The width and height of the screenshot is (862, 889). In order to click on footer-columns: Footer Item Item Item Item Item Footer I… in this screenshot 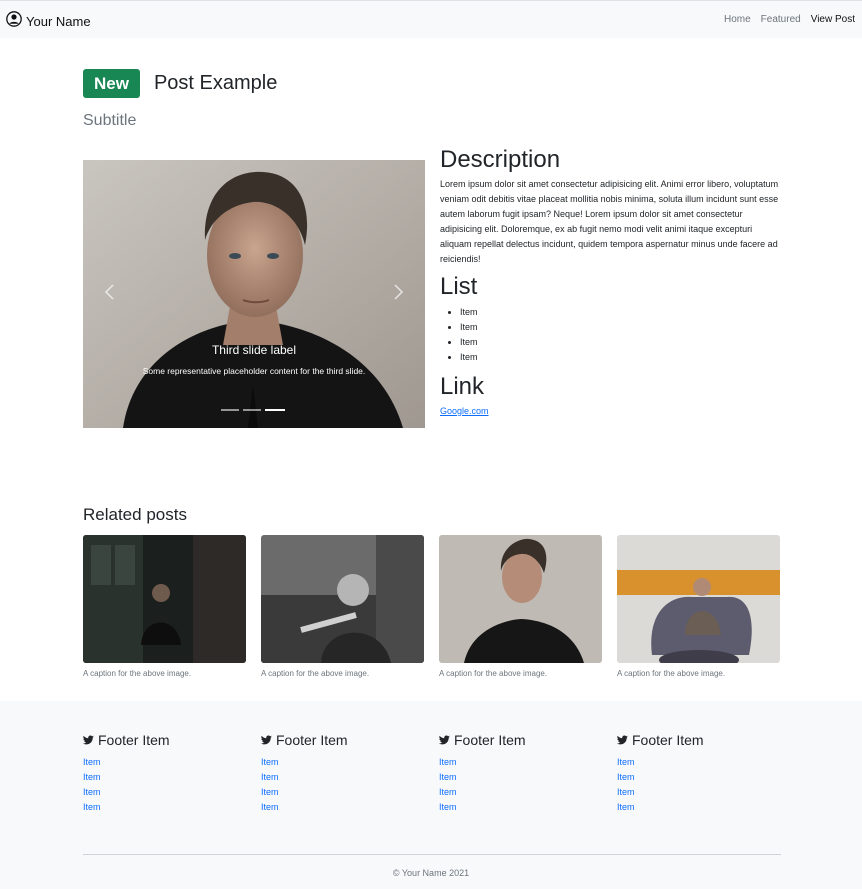, I will do `click(439, 773)`.